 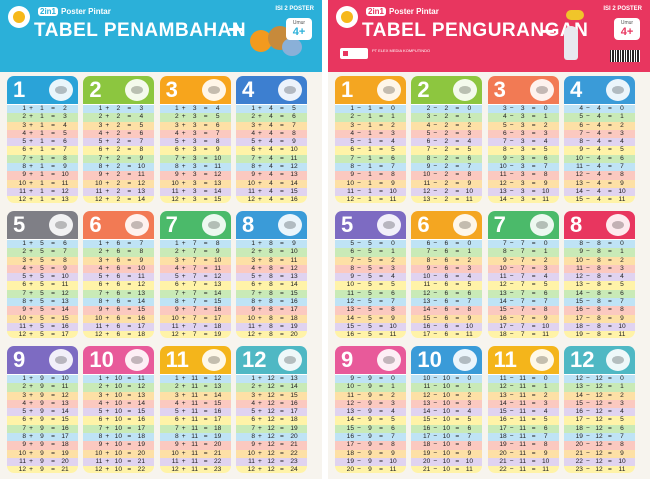 What do you see at coordinates (447, 387) in the screenshot?
I see `equation-row: 11−10 = 1` at bounding box center [447, 387].